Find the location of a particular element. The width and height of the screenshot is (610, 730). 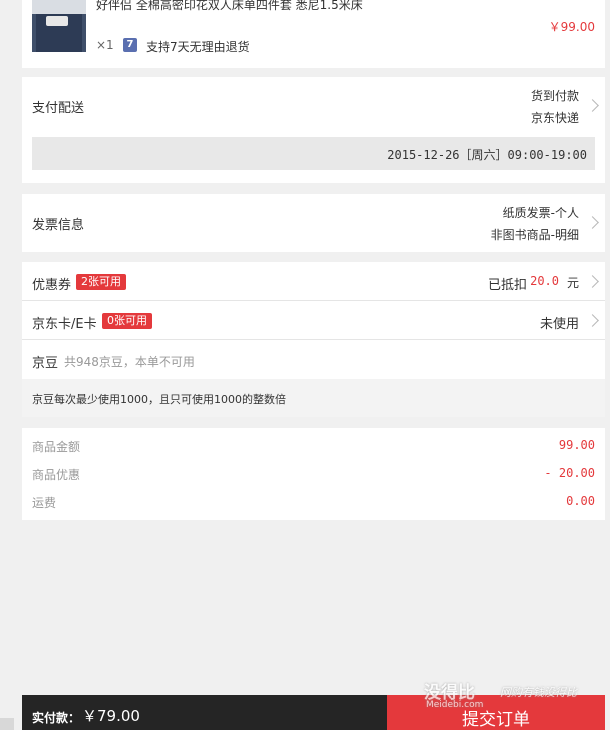

invoice-content: 非图书商品-明细 is located at coordinates (534, 235).